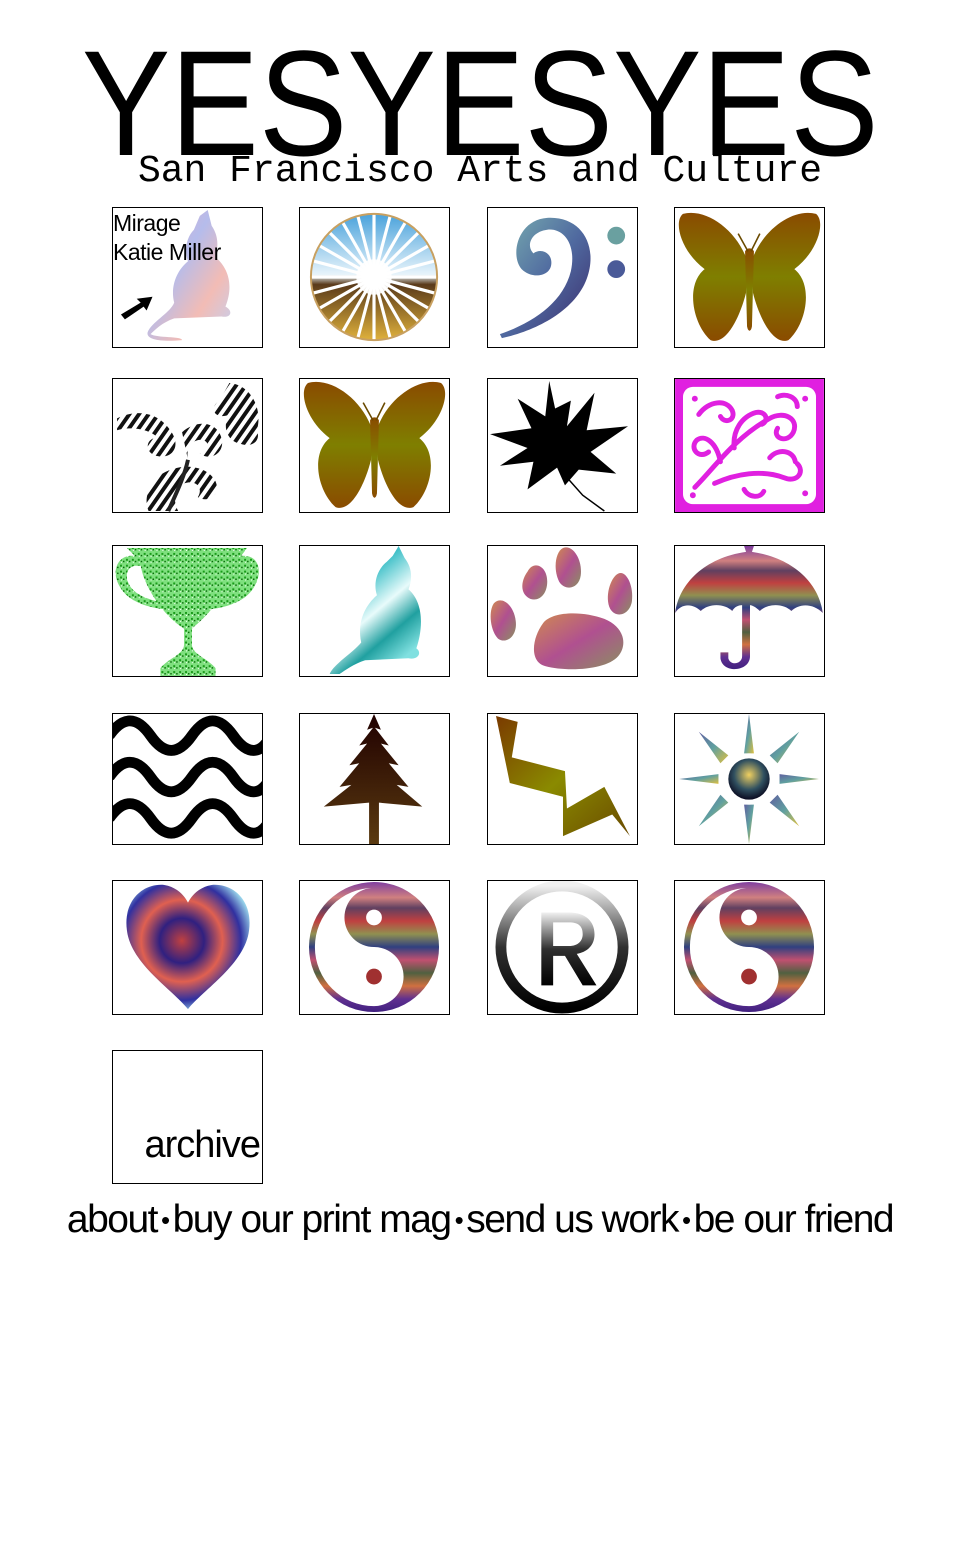  I want to click on heart-icon, so click(188, 947).